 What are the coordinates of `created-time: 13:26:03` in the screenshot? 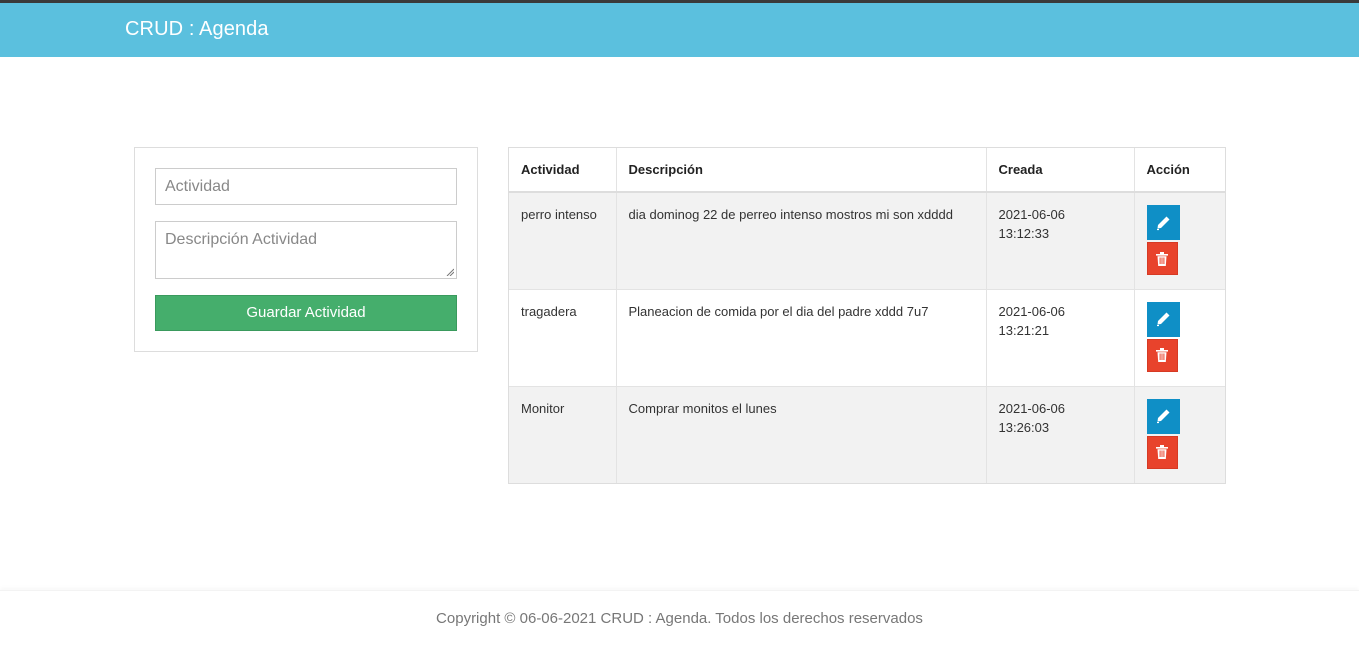 It's located at (1024, 427).